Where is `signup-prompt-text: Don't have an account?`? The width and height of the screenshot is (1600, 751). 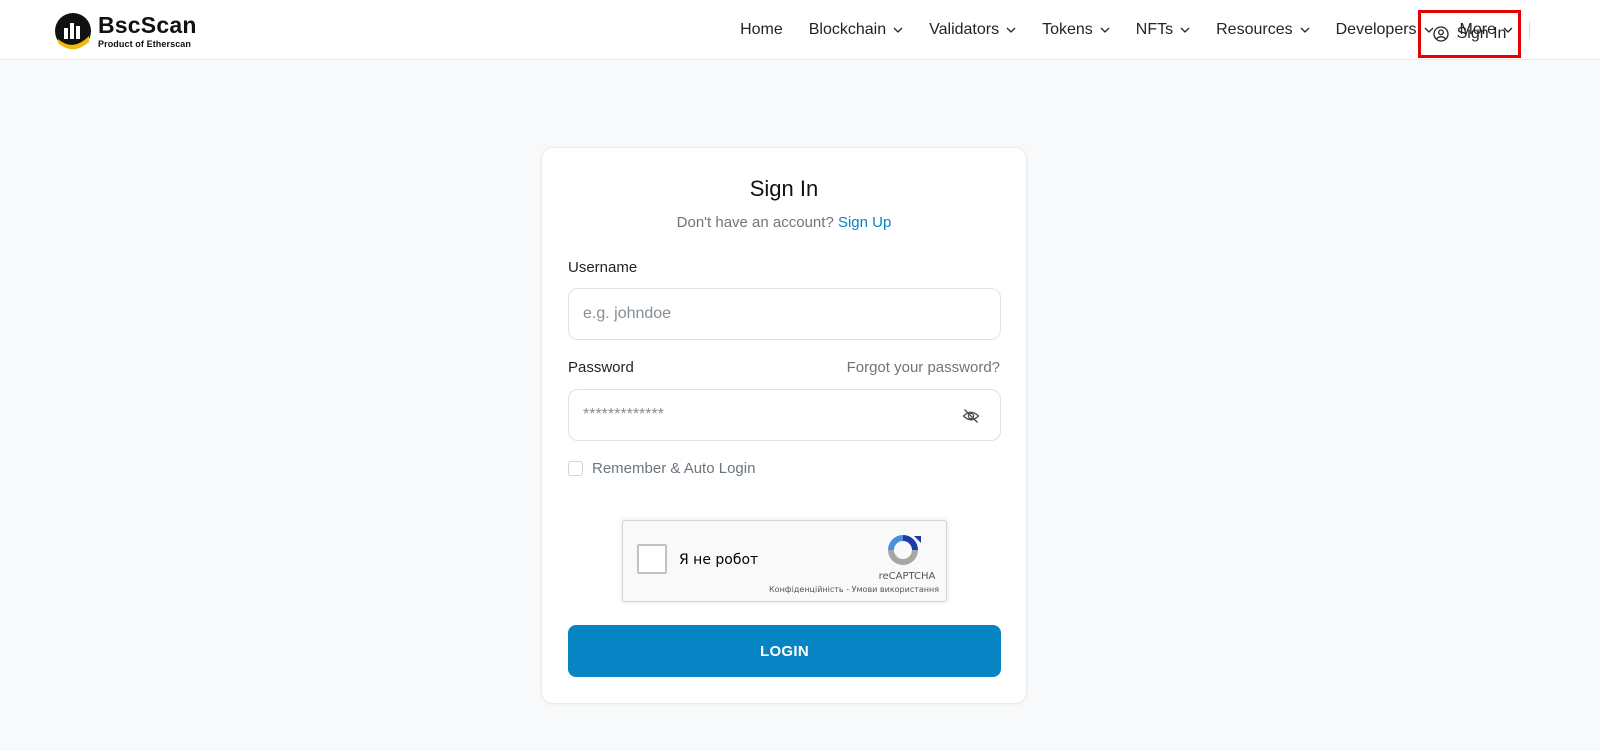
signup-prompt-text: Don't have an account? is located at coordinates (755, 222).